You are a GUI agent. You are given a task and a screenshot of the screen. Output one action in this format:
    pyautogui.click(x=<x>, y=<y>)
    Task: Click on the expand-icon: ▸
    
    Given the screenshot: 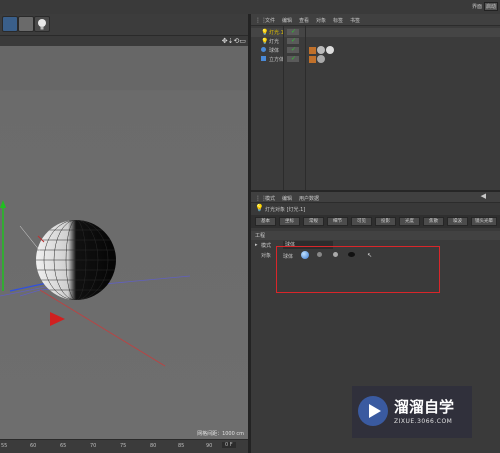 What is the action you would take?
    pyautogui.click(x=256, y=245)
    